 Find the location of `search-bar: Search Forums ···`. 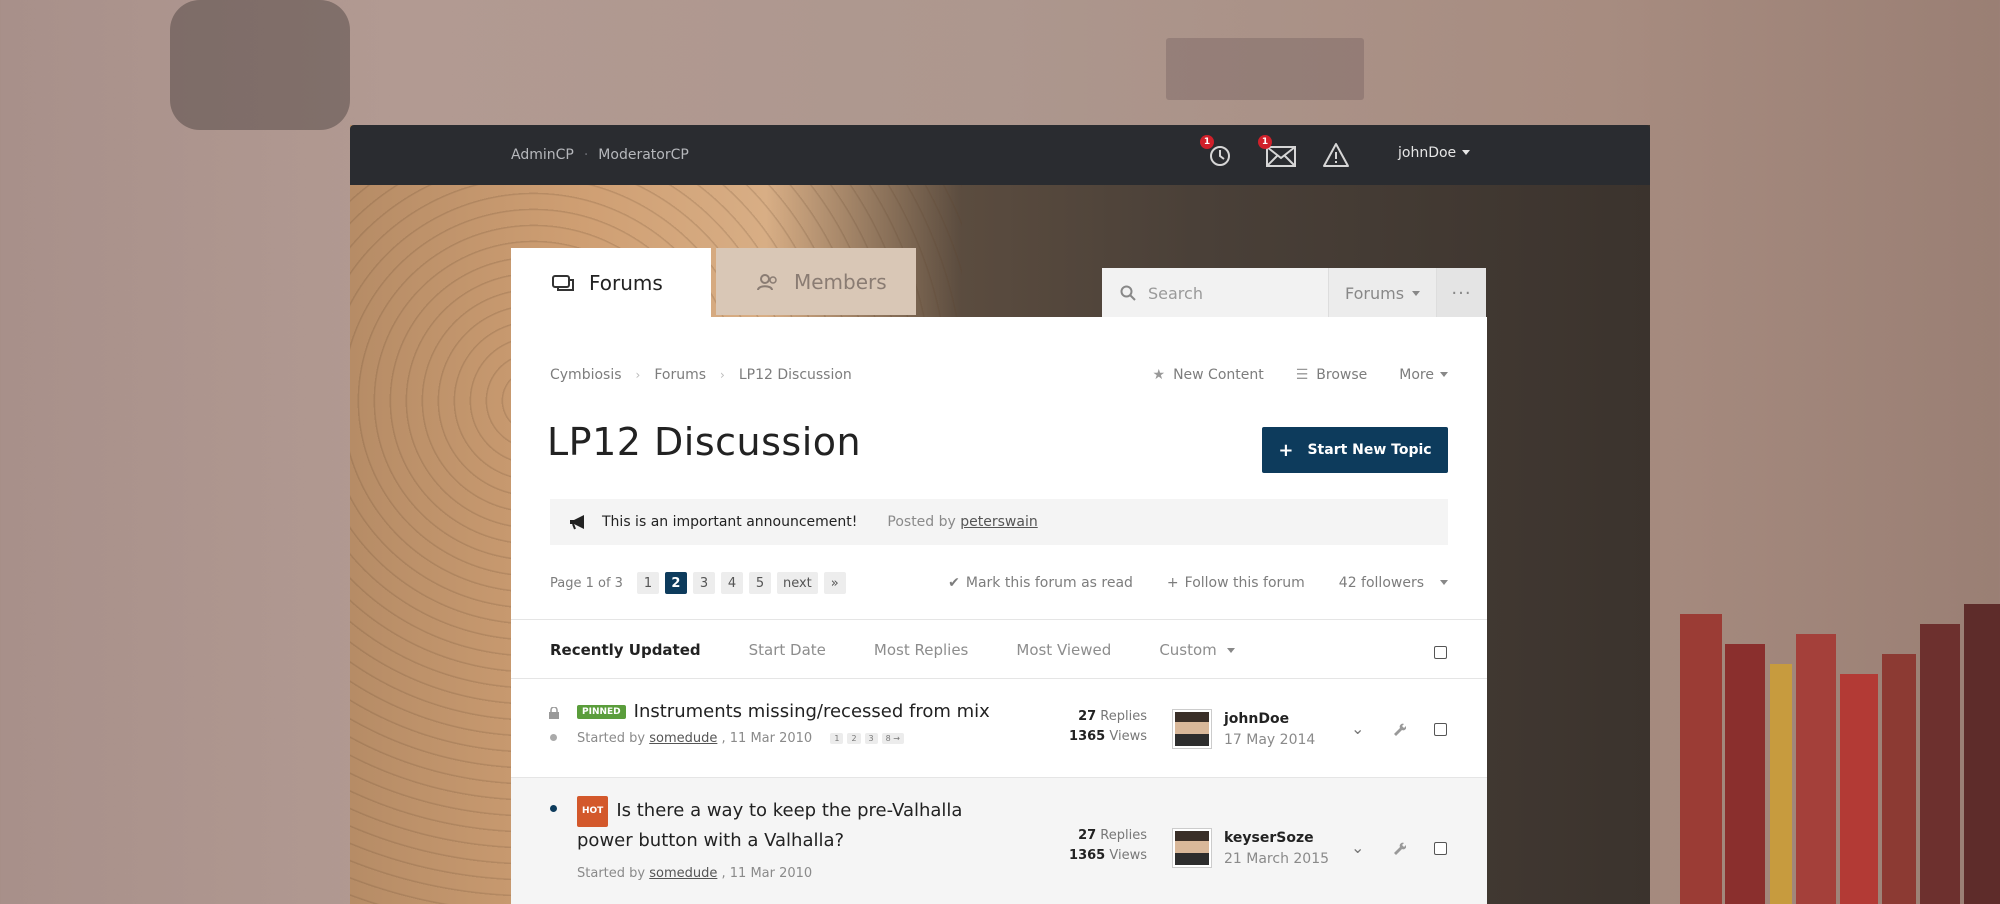

search-bar: Search Forums ··· is located at coordinates (1294, 293).